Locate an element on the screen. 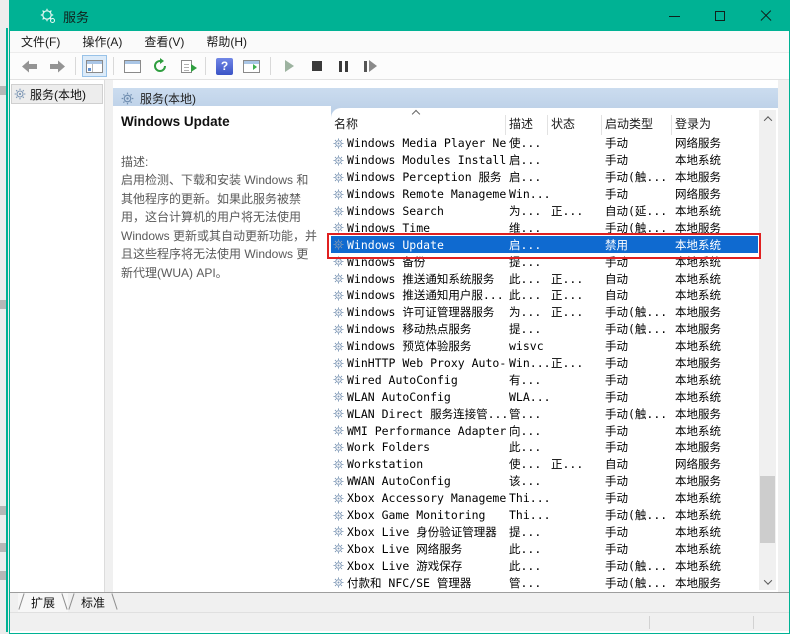 The image size is (790, 634). stop-service-button is located at coordinates (316, 66).